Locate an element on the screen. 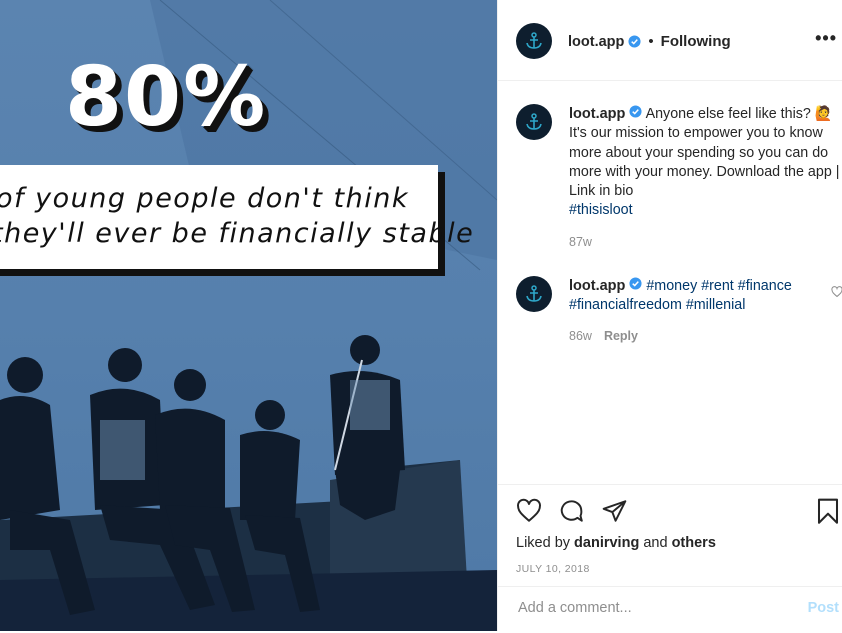 The height and width of the screenshot is (633, 842). comment-time: 87w is located at coordinates (580, 242).